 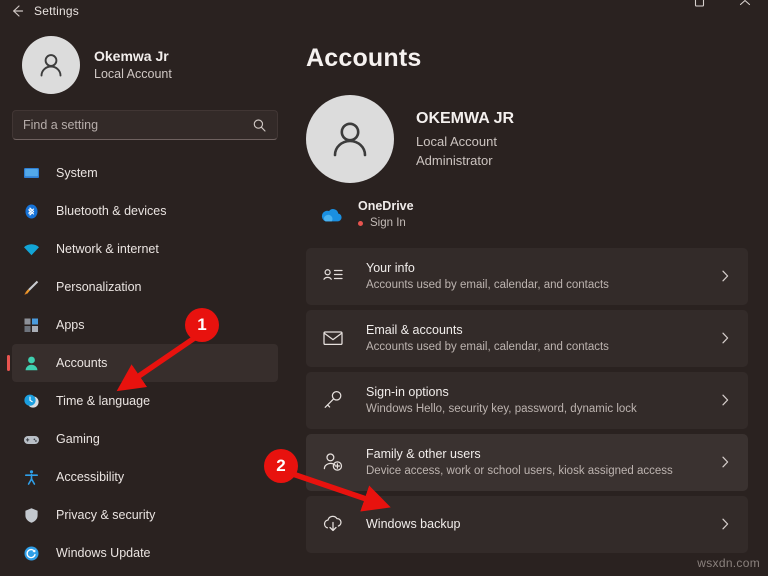 I want to click on onedrive-status-label: Sign In, so click(x=388, y=223).